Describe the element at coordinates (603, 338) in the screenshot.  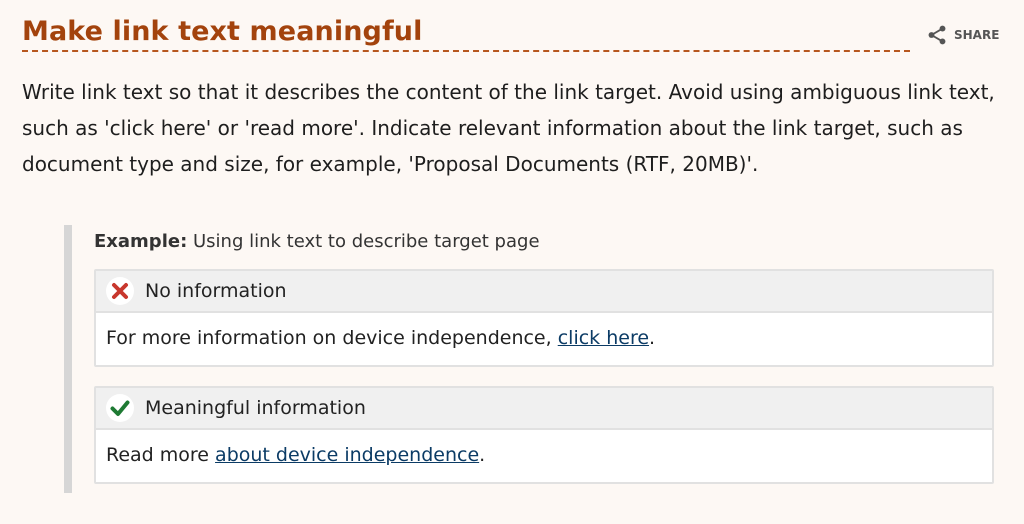
I see `click-here-link: click here` at that location.